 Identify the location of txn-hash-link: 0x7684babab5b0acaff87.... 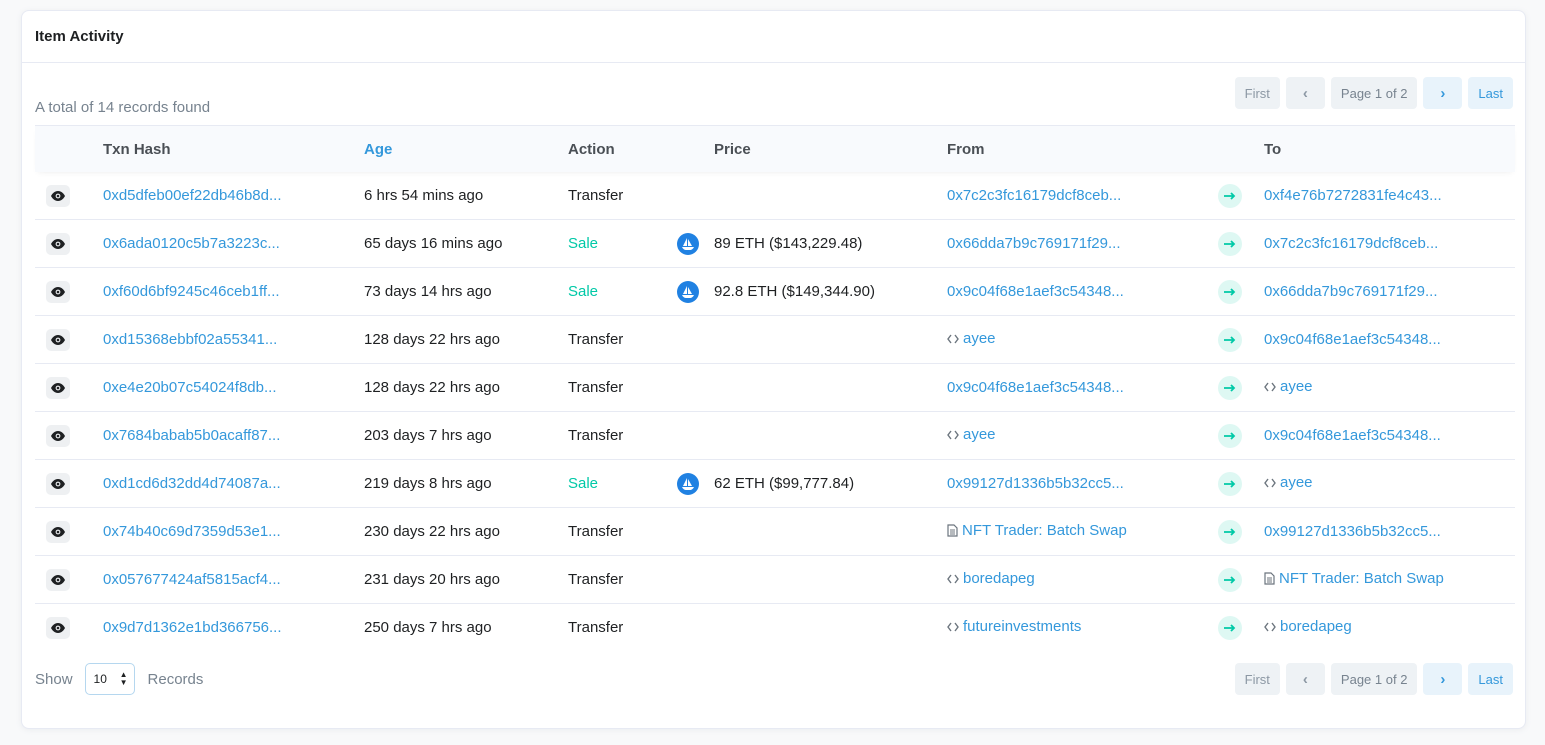
(191, 435).